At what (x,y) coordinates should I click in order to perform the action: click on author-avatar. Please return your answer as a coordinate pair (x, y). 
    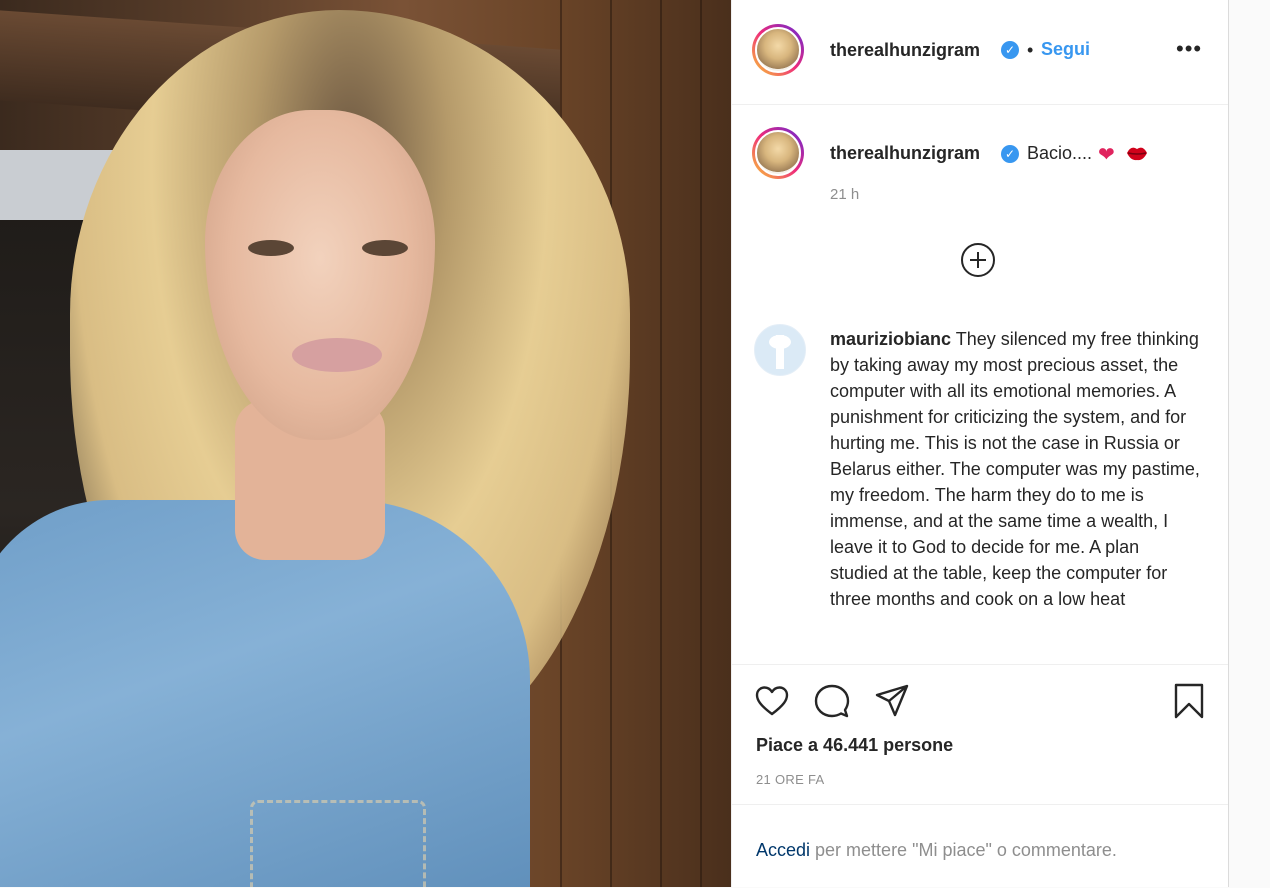
    Looking at the image, I should click on (778, 50).